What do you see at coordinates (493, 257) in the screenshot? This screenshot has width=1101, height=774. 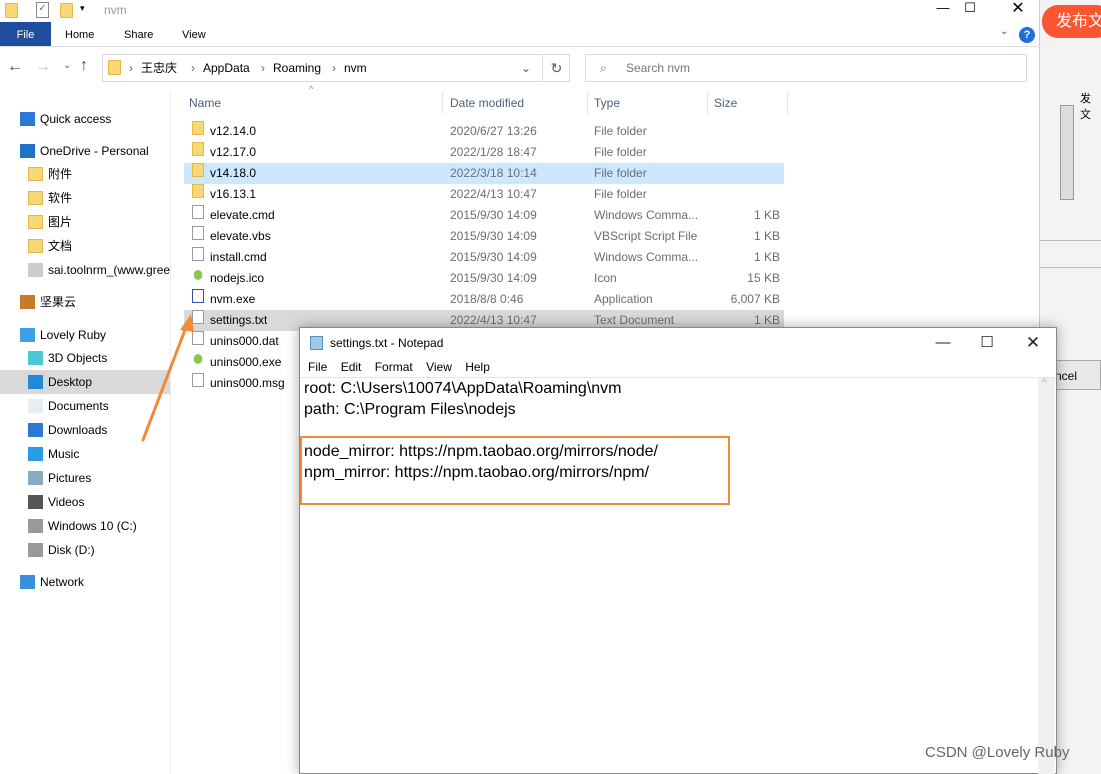 I see `file-date: 2015/9/30 14:09` at bounding box center [493, 257].